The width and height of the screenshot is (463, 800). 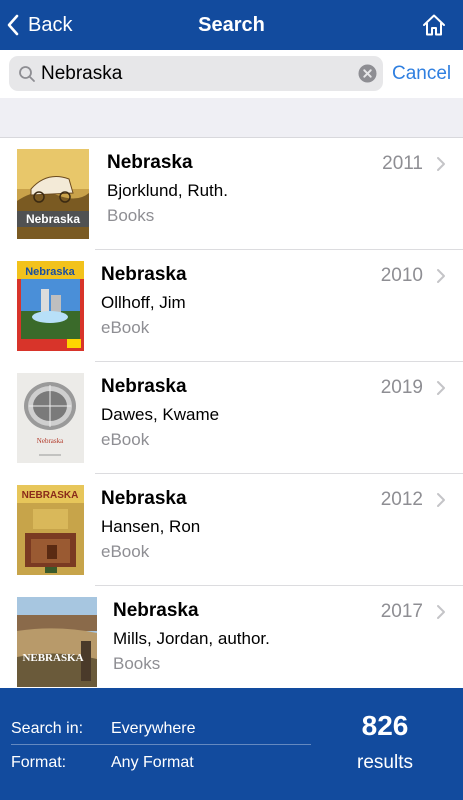 I want to click on list-item: NEBRASKA Nebraska Hansen, Ron eBook 2012, so click(x=231, y=530).